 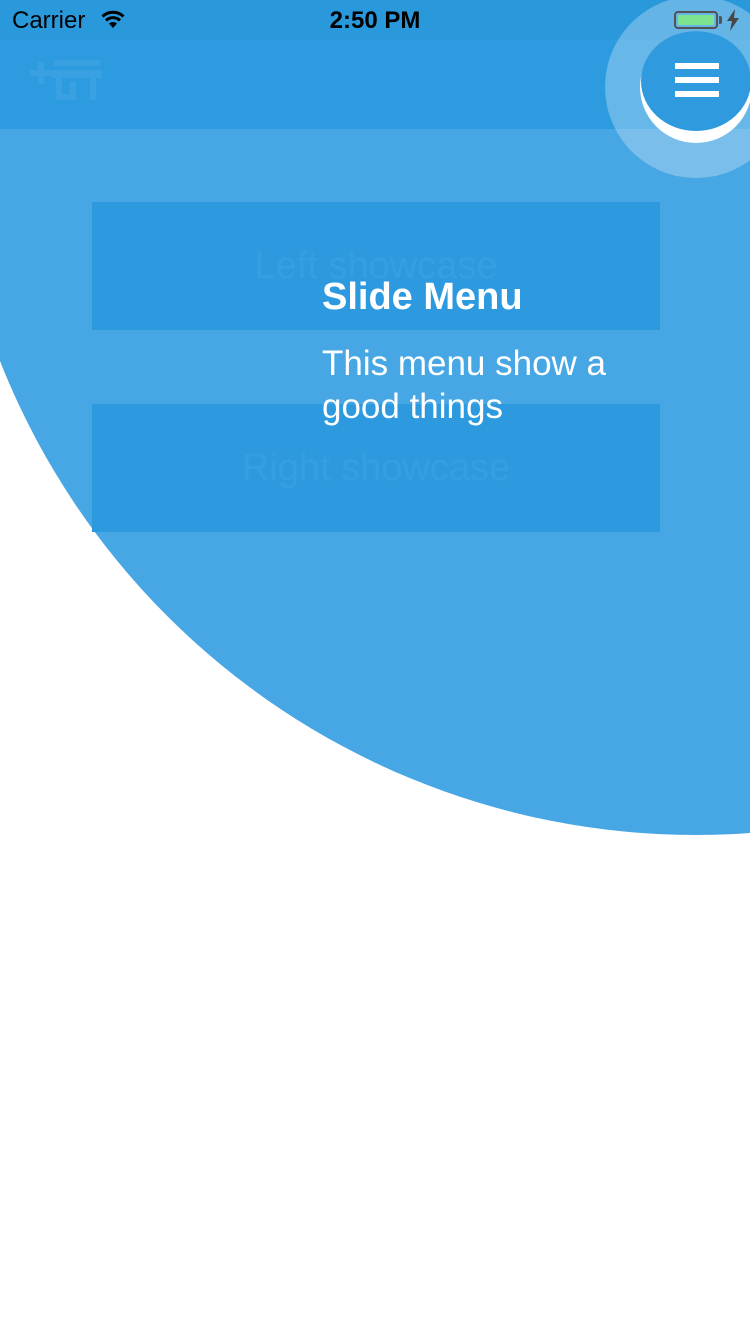 What do you see at coordinates (376, 468) in the screenshot?
I see `right-showcase-label: Right showcase` at bounding box center [376, 468].